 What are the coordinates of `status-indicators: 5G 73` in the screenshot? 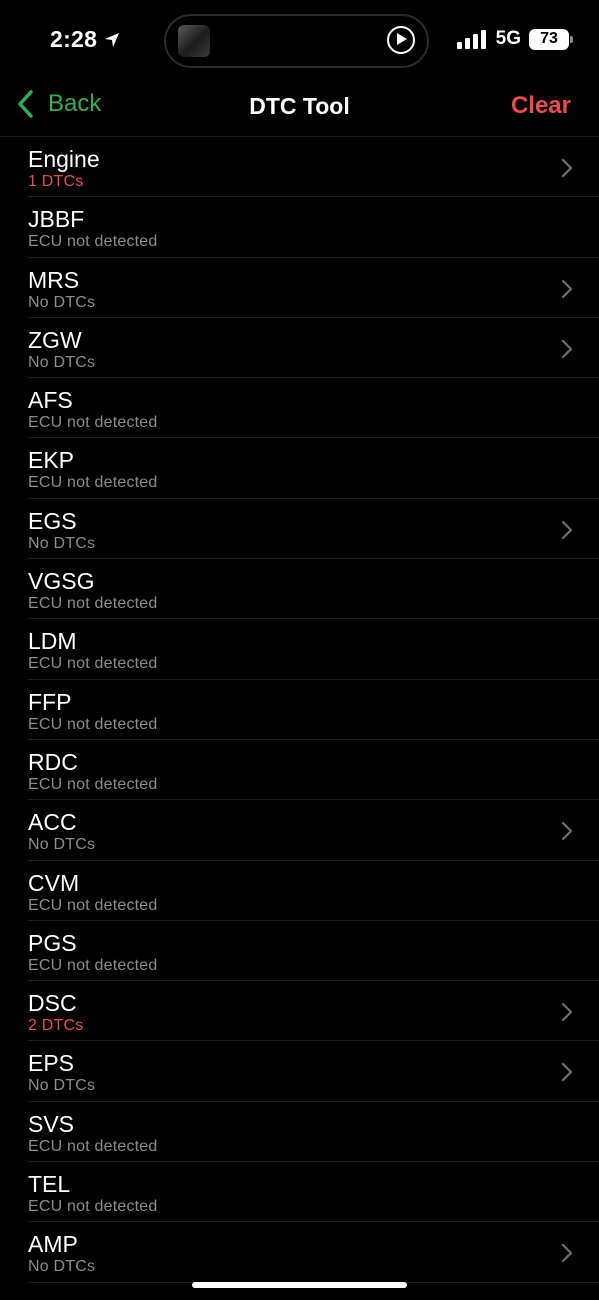 It's located at (514, 39).